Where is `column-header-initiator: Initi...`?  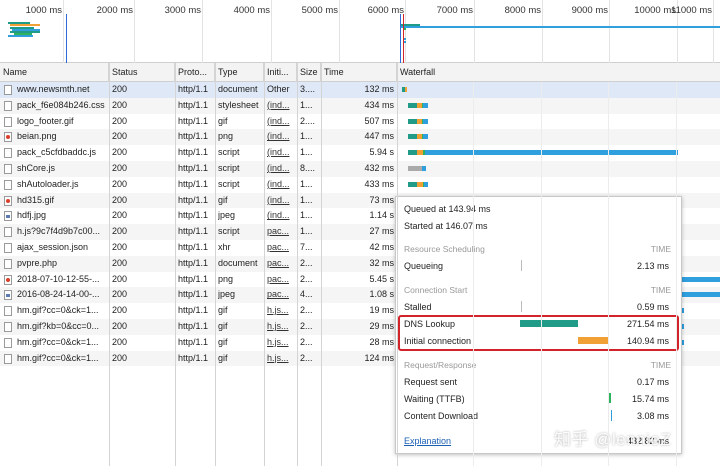
column-header-initiator: Initi... is located at coordinates (280, 72).